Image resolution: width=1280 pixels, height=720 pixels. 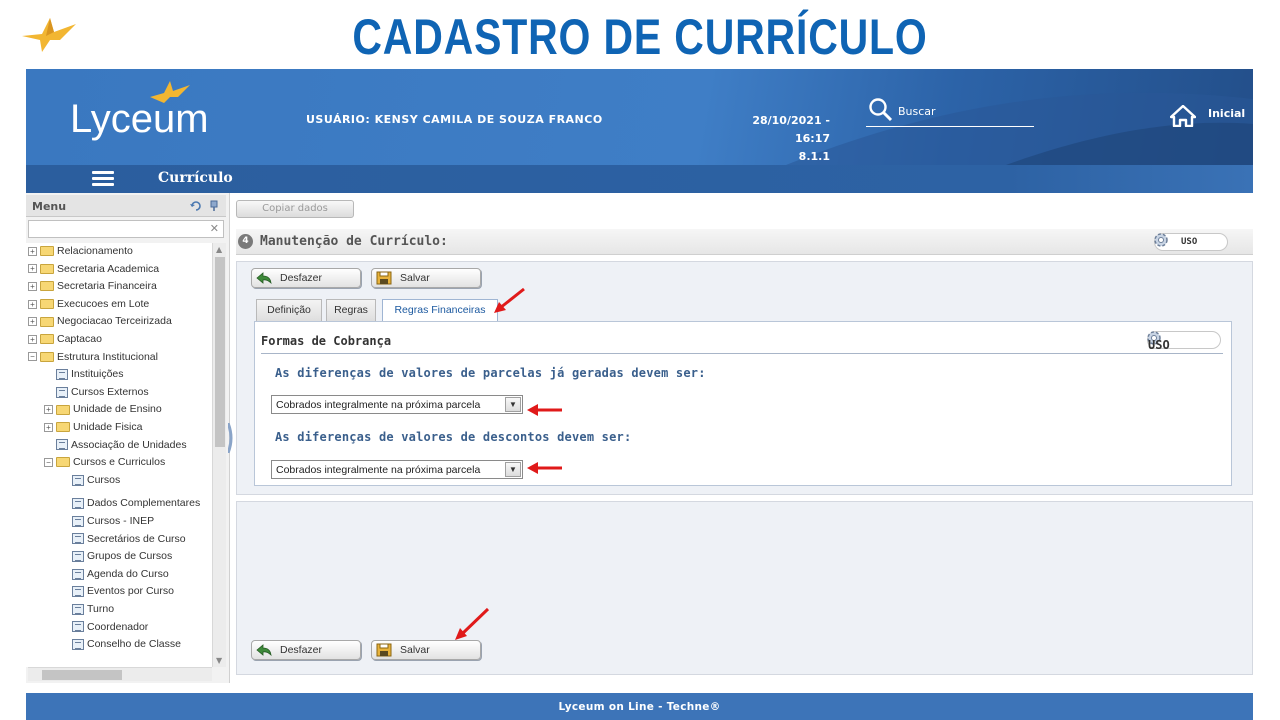 I want to click on datetime-info: 28/10/2021 - 16:17 8.1.1, so click(x=773, y=138).